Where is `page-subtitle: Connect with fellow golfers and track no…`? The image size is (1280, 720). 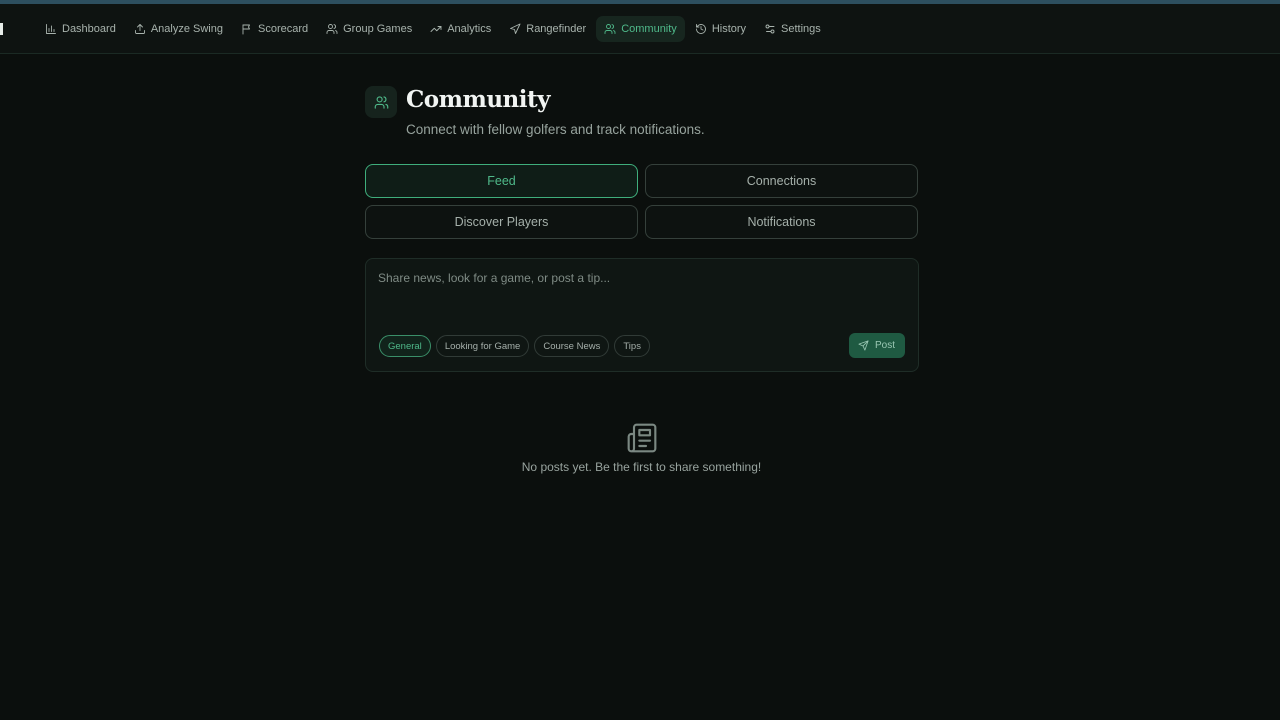
page-subtitle: Connect with fellow golfers and track no… is located at coordinates (555, 129).